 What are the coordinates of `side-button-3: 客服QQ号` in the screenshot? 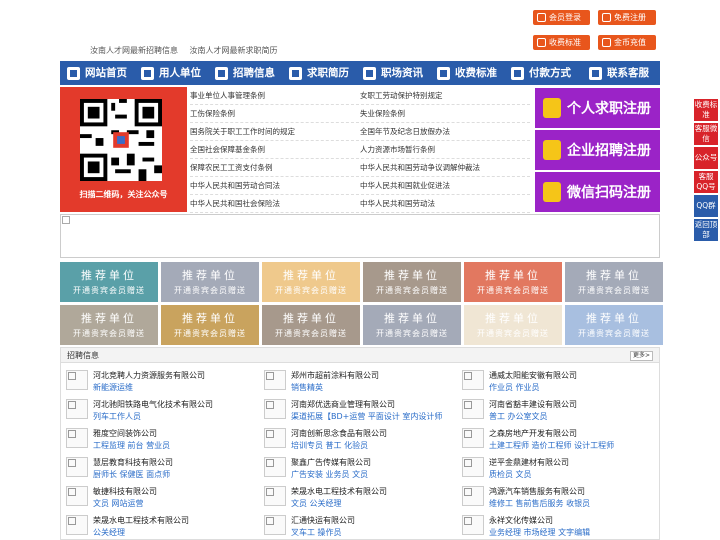 It's located at (706, 182).